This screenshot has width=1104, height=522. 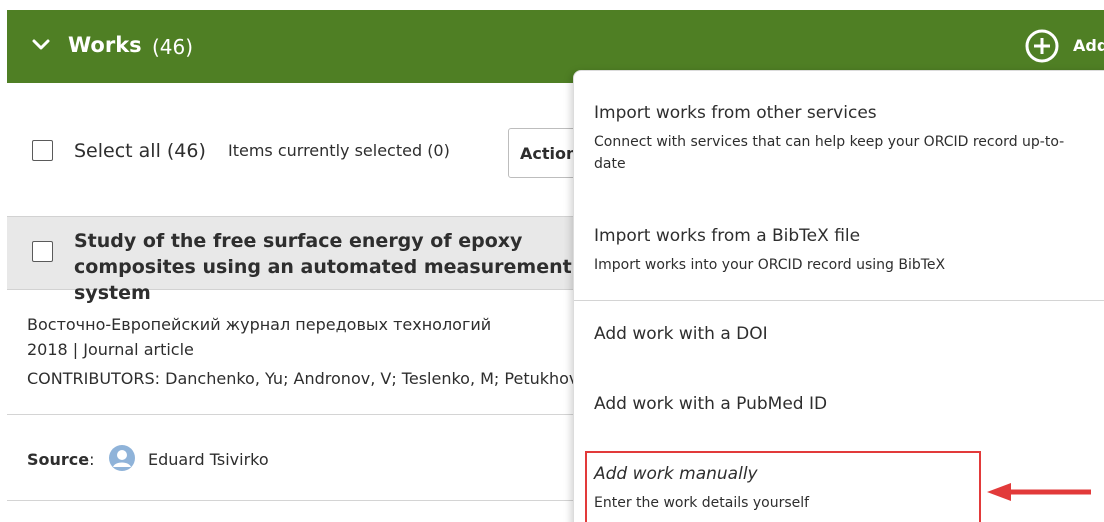 What do you see at coordinates (681, 334) in the screenshot?
I see `menu-item-title: Add work with a DOI` at bounding box center [681, 334].